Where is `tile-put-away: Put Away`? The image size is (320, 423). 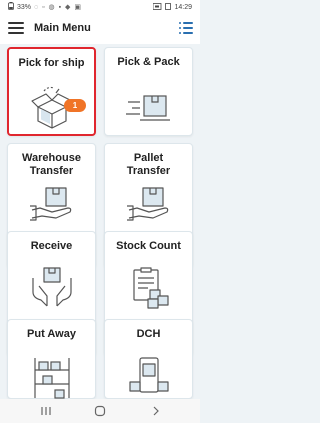
tile-put-away: Put Away is located at coordinates (51, 359).